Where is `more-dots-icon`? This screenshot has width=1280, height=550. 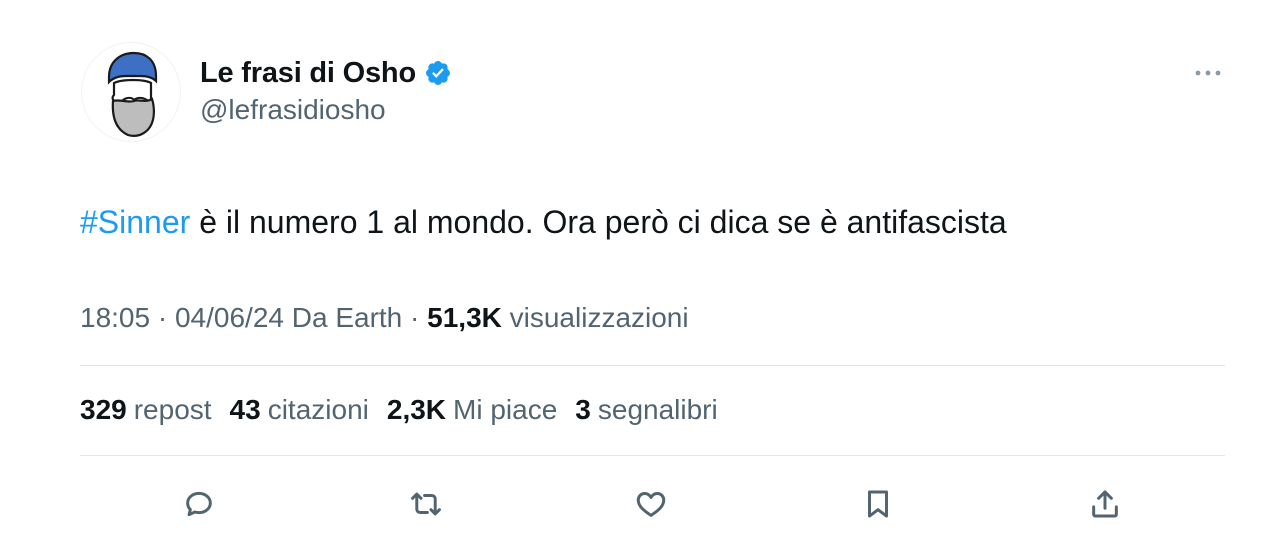 more-dots-icon is located at coordinates (1208, 73).